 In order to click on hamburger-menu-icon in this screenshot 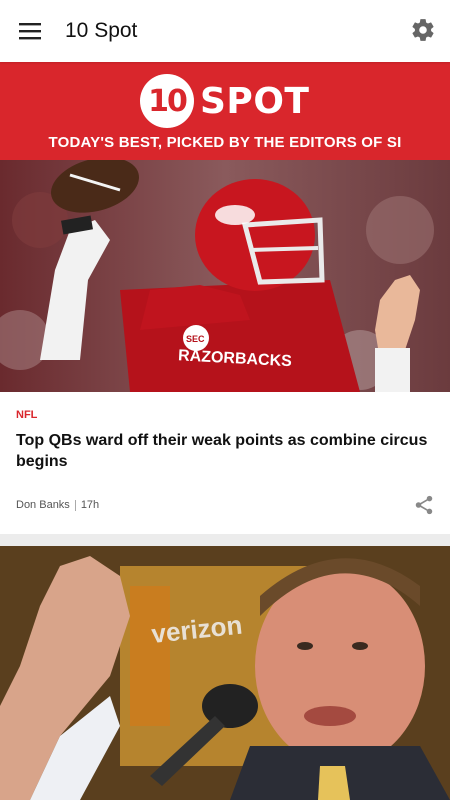, I will do `click(30, 31)`.